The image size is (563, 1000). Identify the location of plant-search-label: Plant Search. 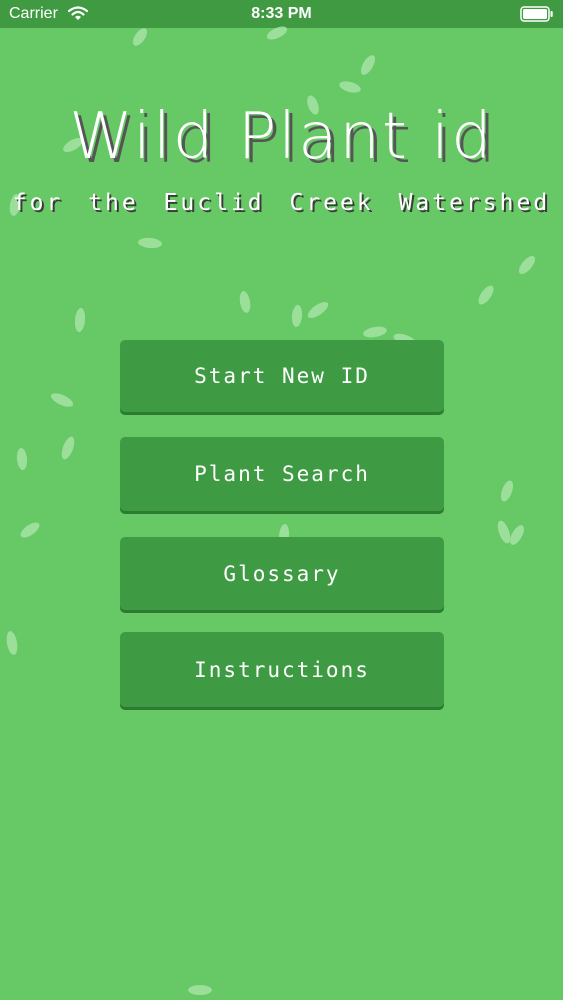
(282, 474).